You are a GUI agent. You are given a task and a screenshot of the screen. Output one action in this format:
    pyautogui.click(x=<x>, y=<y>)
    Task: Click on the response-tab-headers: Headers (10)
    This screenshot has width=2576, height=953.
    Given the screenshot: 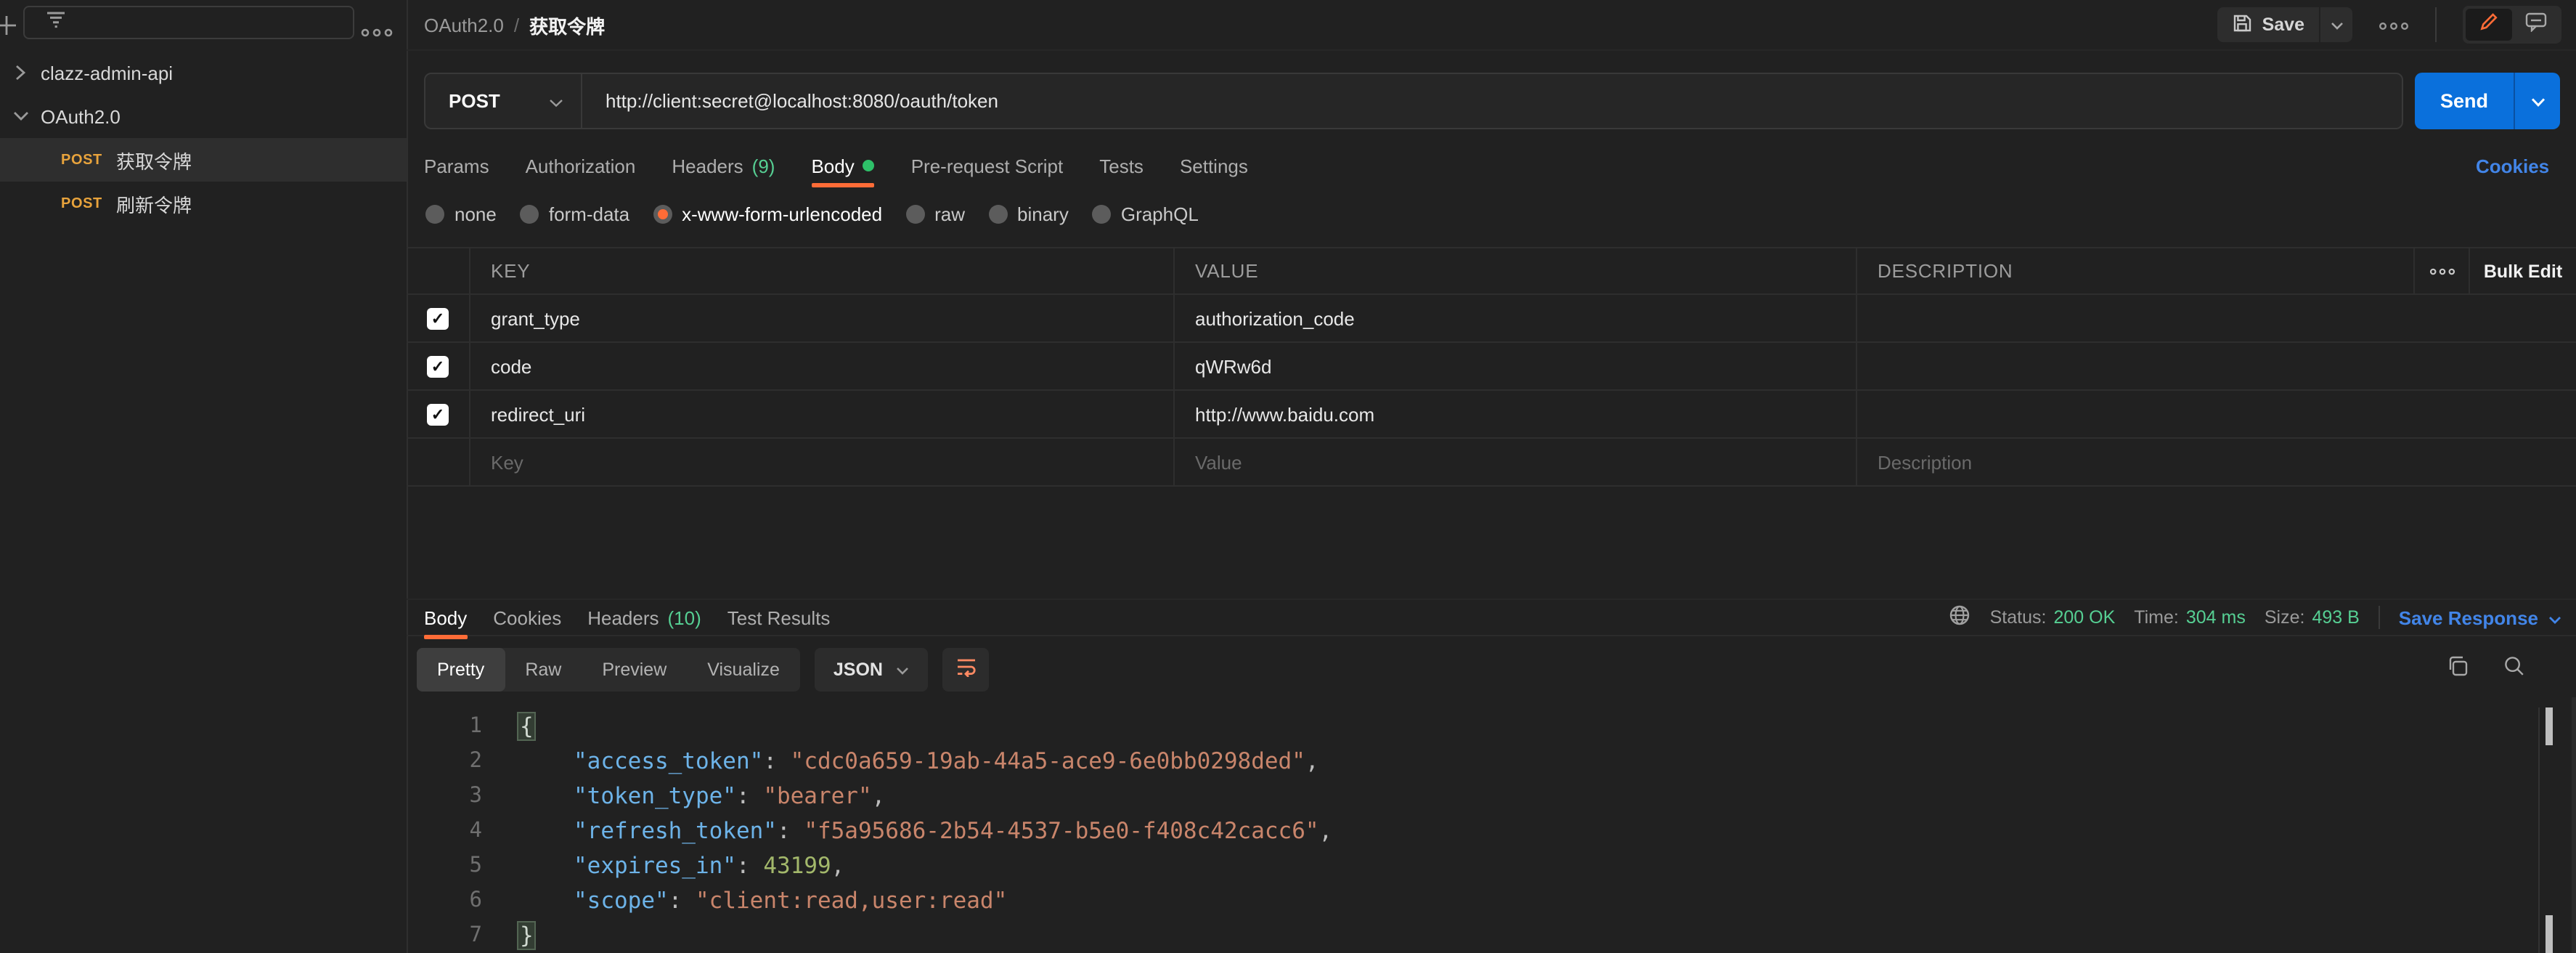 What is the action you would take?
    pyautogui.click(x=644, y=617)
    